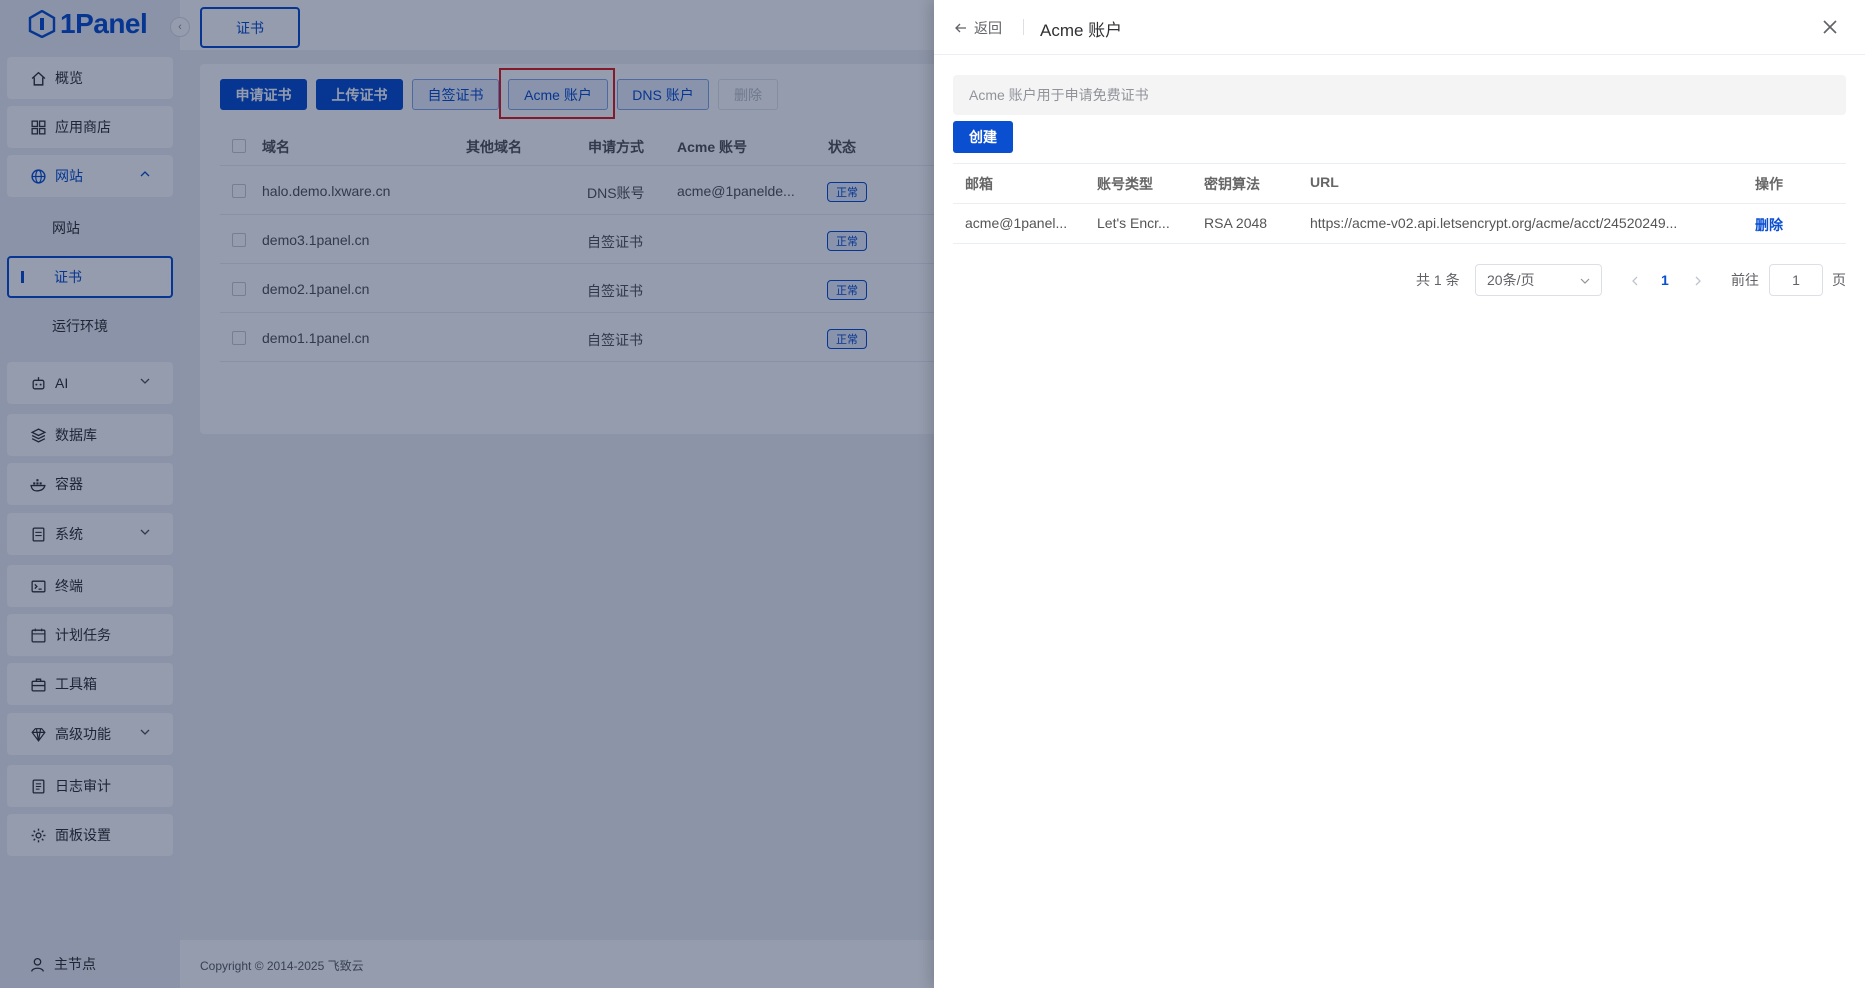 Image resolution: width=1865 pixels, height=988 pixels. I want to click on info-alert: Acme 账户用于申请免费证书, so click(1399, 95).